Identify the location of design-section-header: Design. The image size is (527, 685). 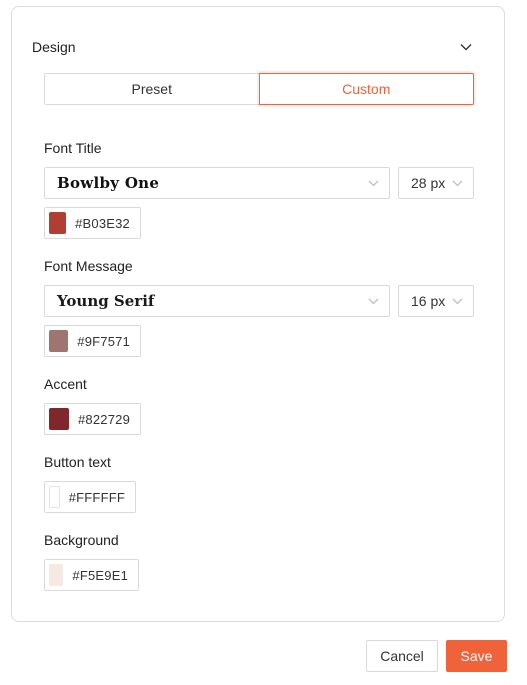
(253, 47).